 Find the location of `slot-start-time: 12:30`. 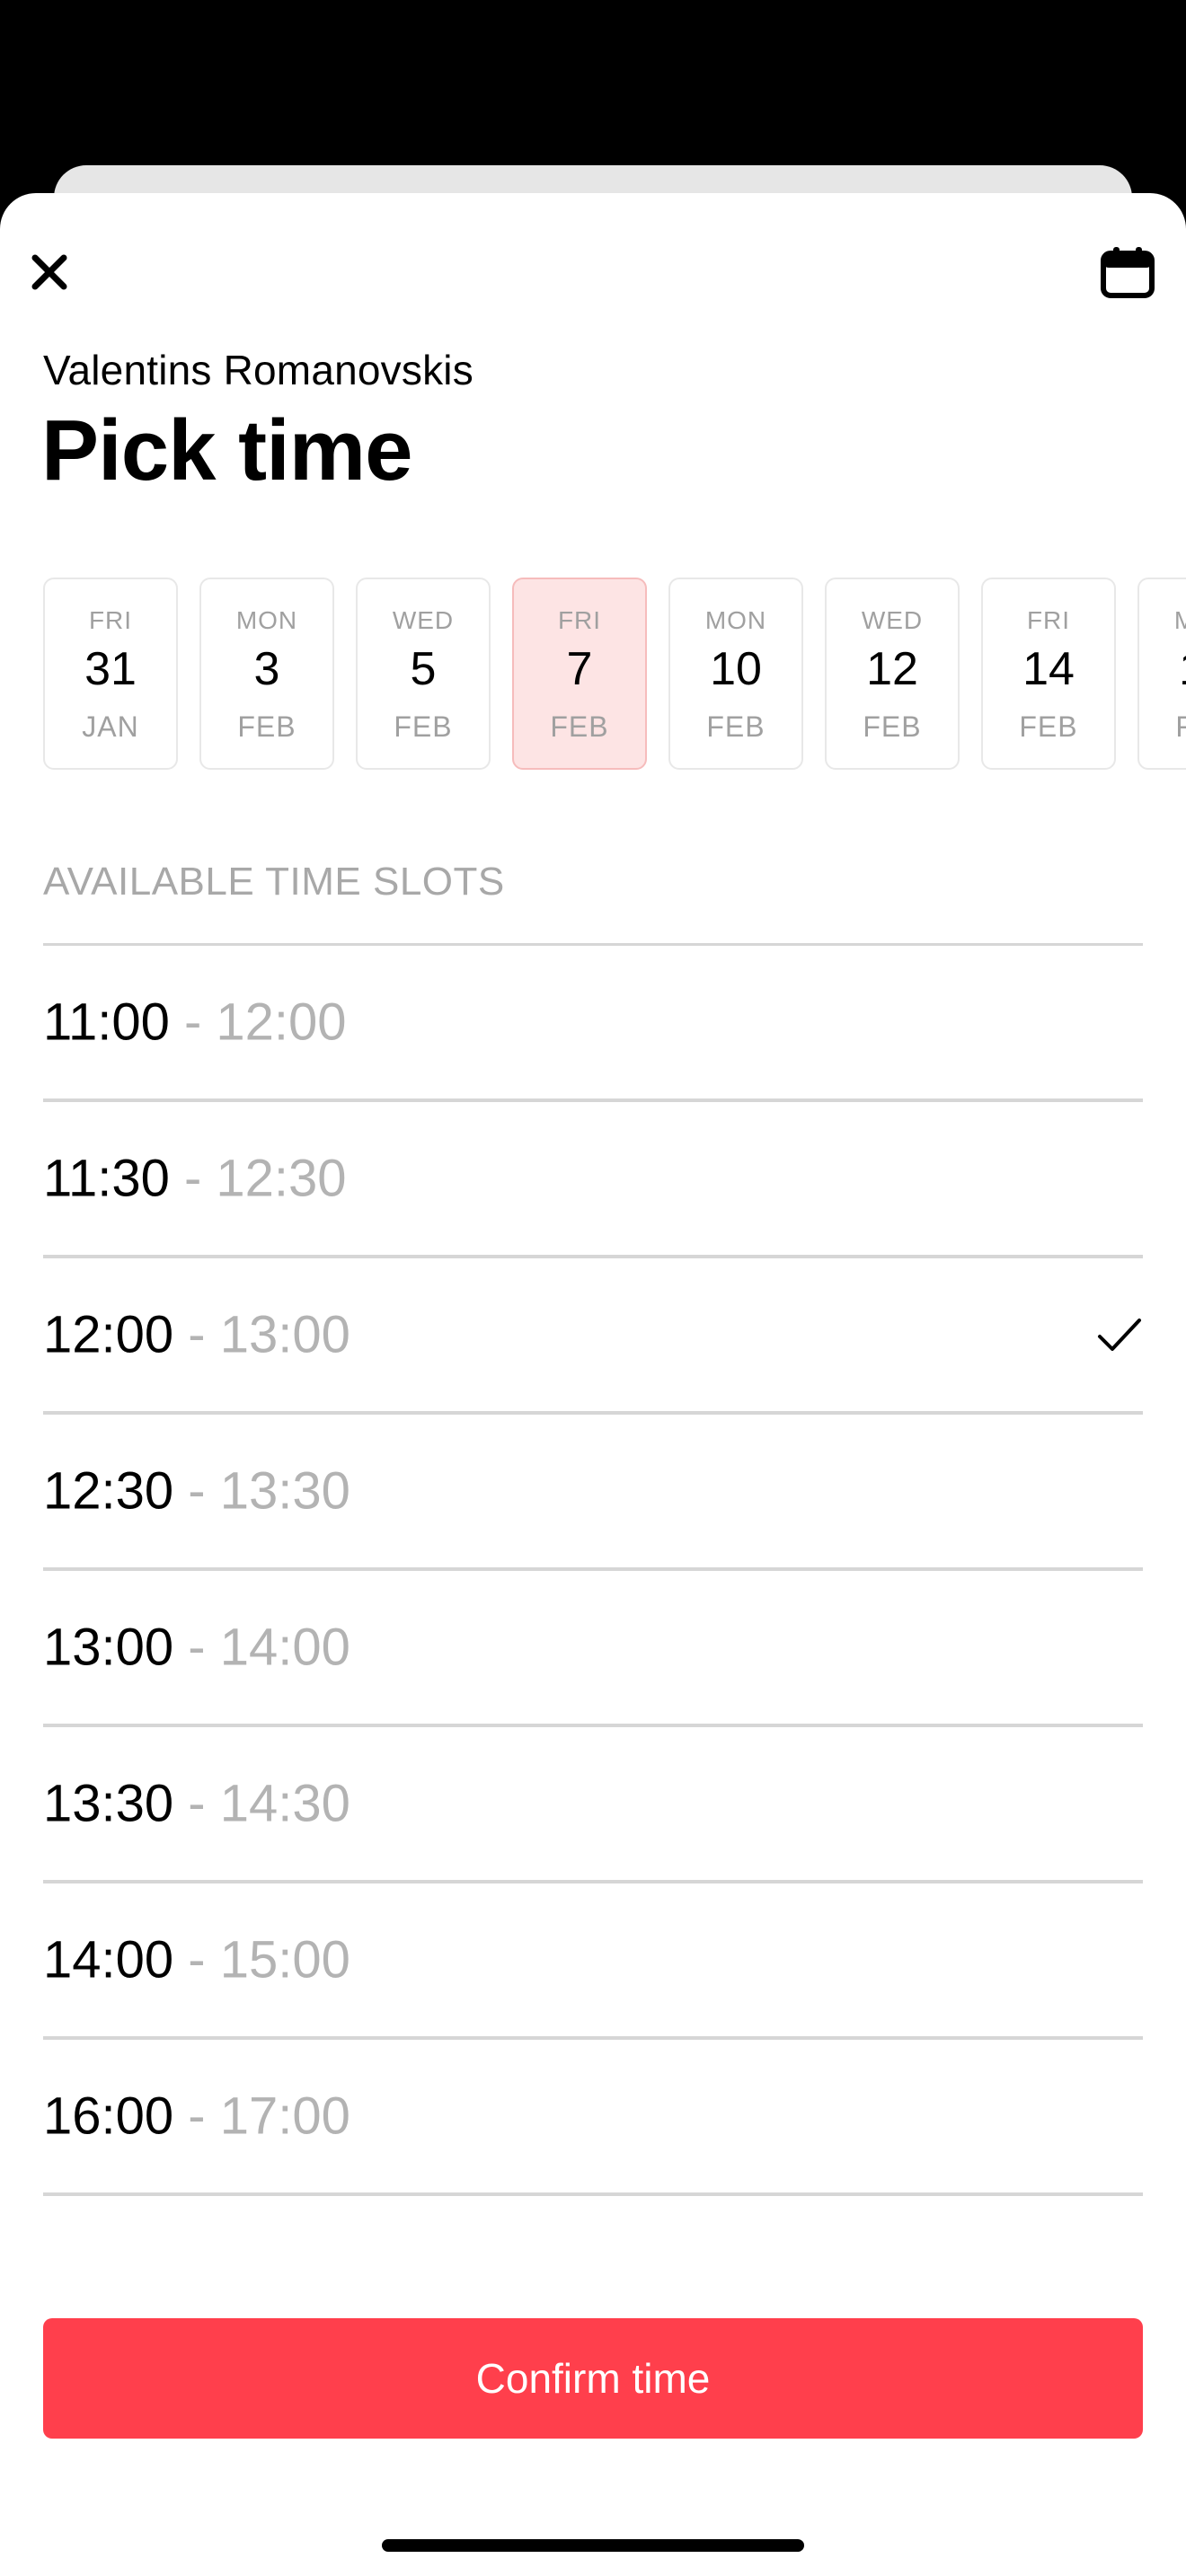

slot-start-time: 12:30 is located at coordinates (108, 1491).